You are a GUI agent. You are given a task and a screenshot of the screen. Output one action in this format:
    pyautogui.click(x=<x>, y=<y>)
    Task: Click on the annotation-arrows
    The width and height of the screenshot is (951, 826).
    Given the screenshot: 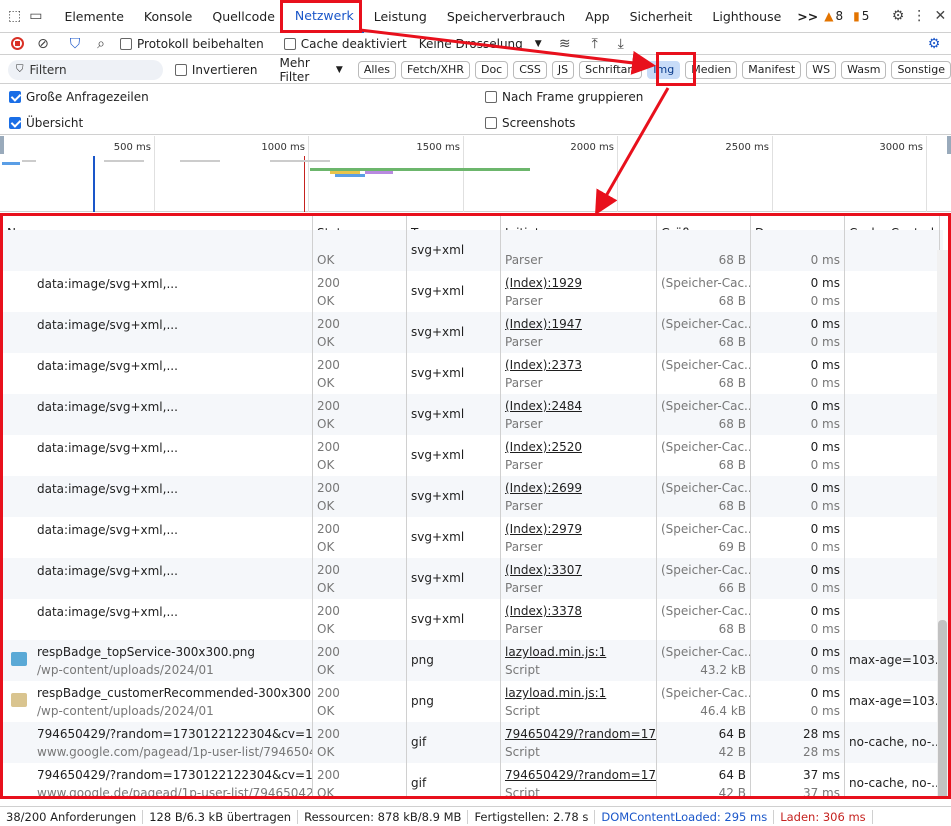 What is the action you would take?
    pyautogui.click(x=514, y=122)
    